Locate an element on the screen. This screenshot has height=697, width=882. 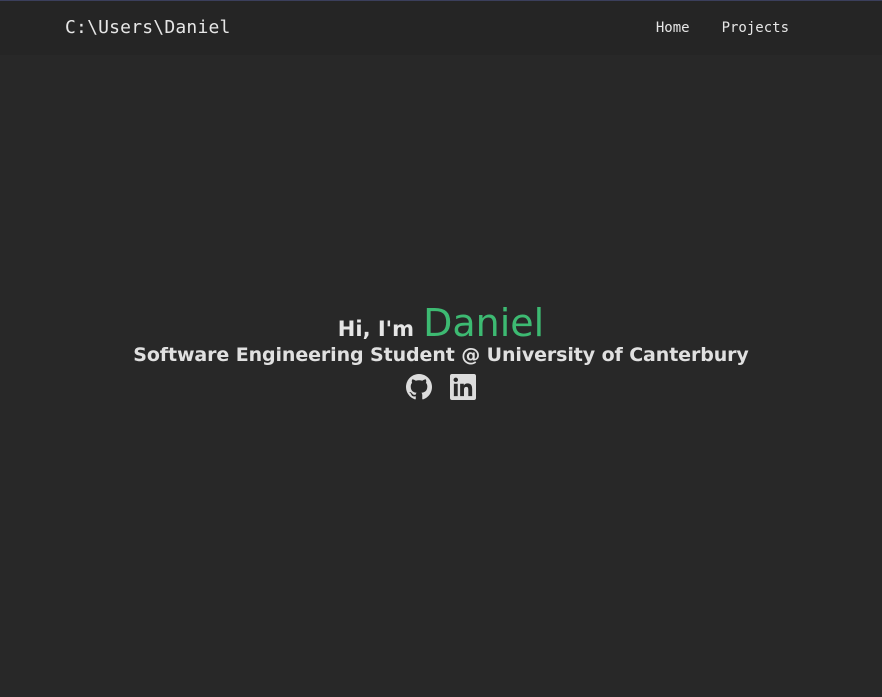
hero-name: Daniel is located at coordinates (484, 323).